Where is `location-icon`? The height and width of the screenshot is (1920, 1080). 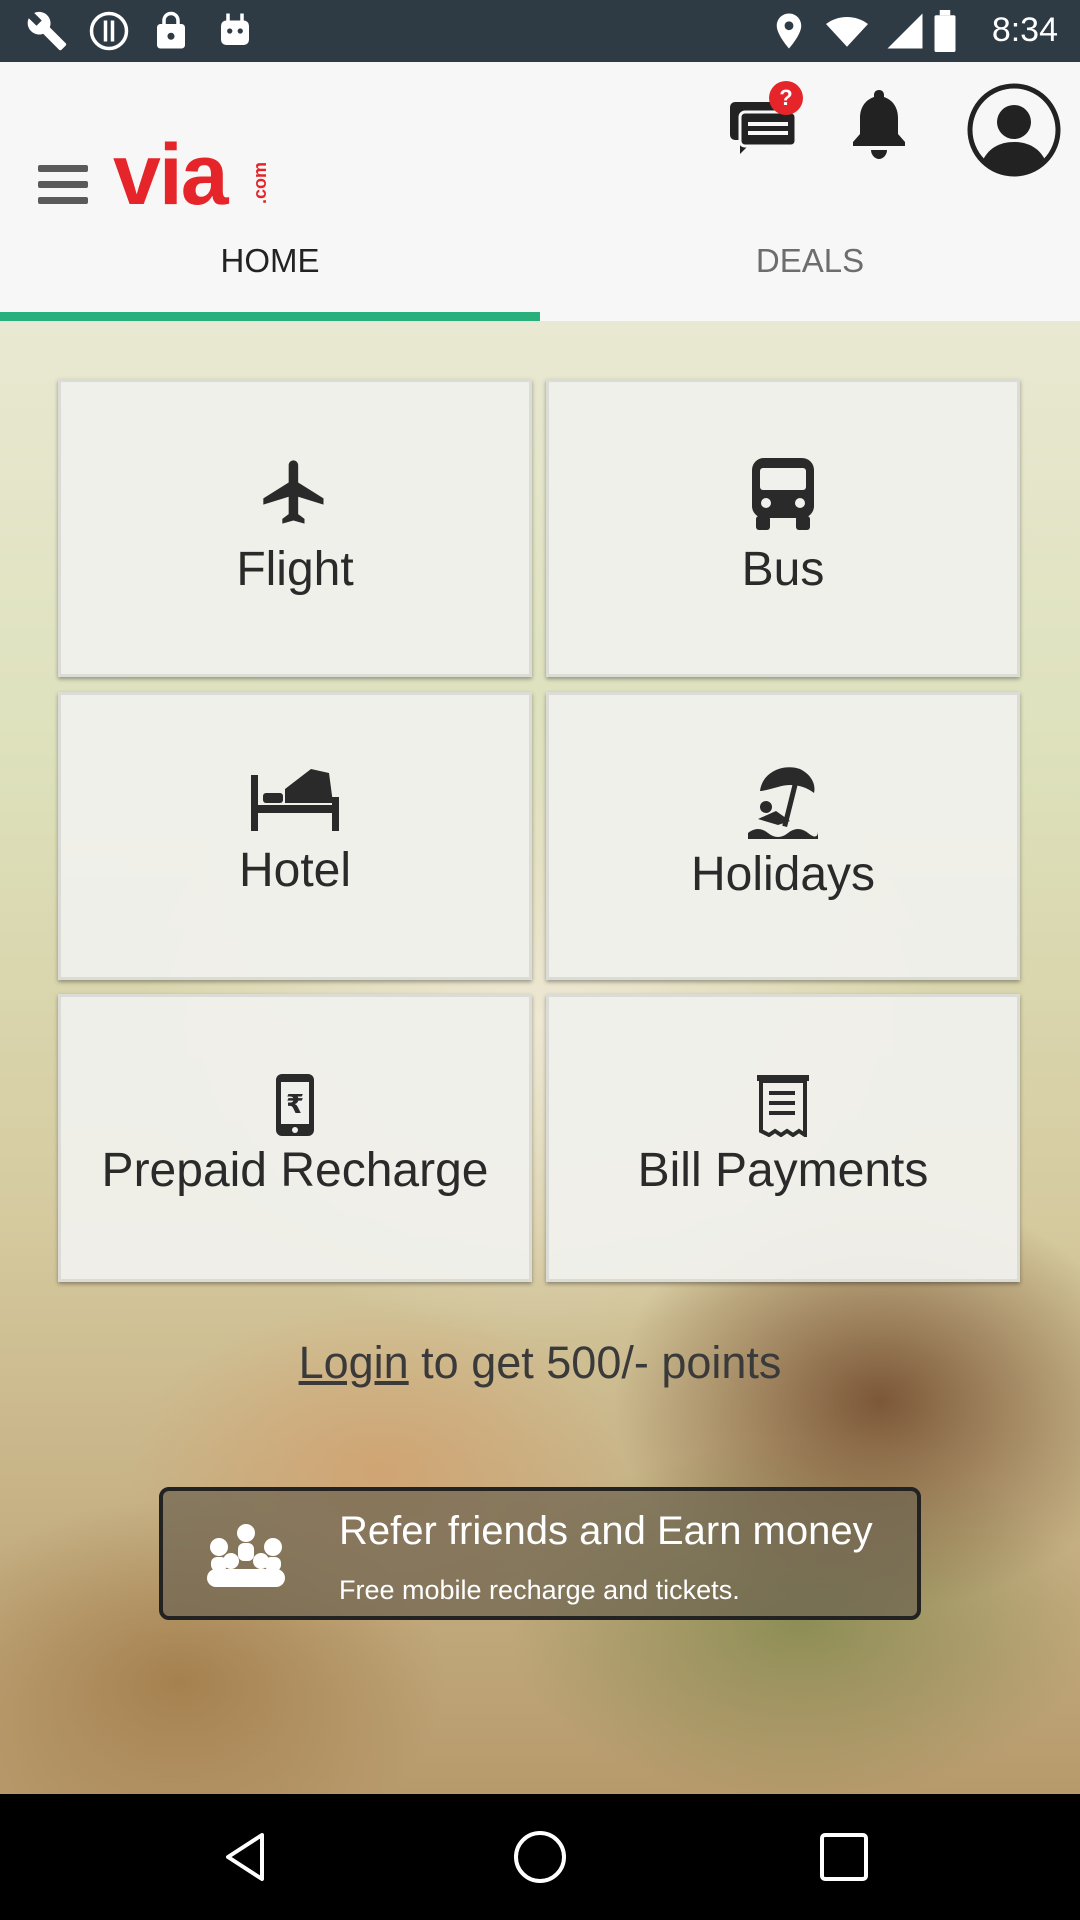 location-icon is located at coordinates (789, 31).